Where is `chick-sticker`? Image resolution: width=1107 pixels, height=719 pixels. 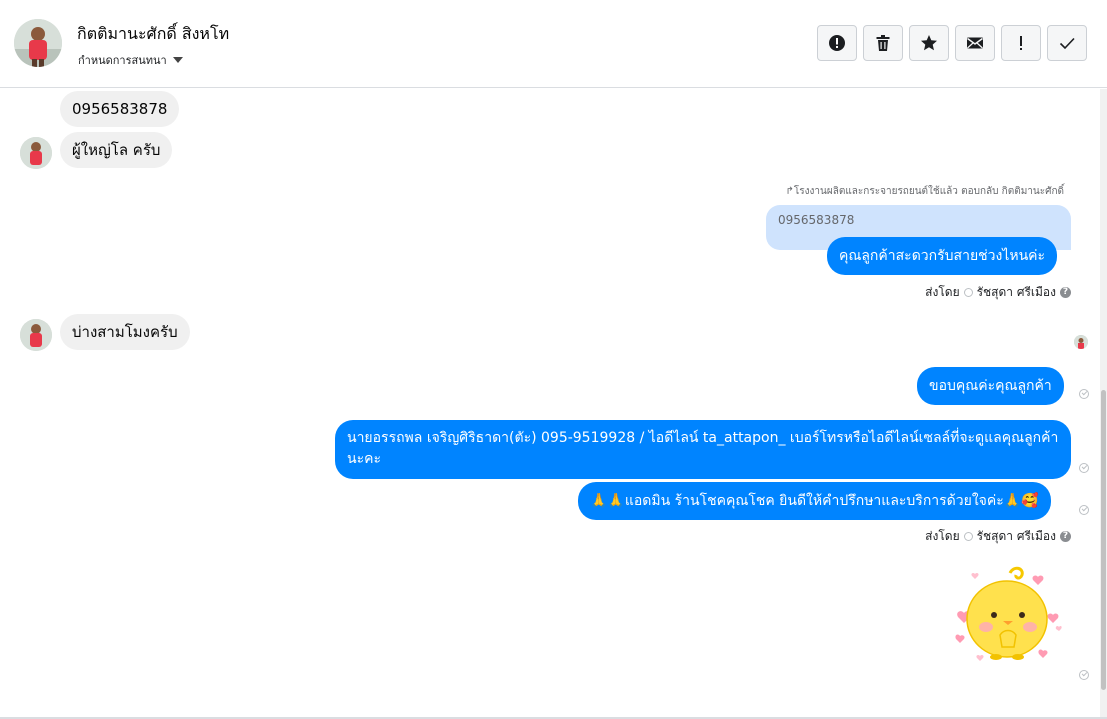
chick-sticker is located at coordinates (1008, 613).